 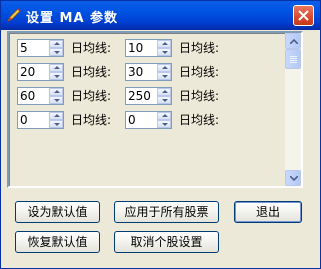 What do you see at coordinates (268, 212) in the screenshot?
I see `exit-button: 退出` at bounding box center [268, 212].